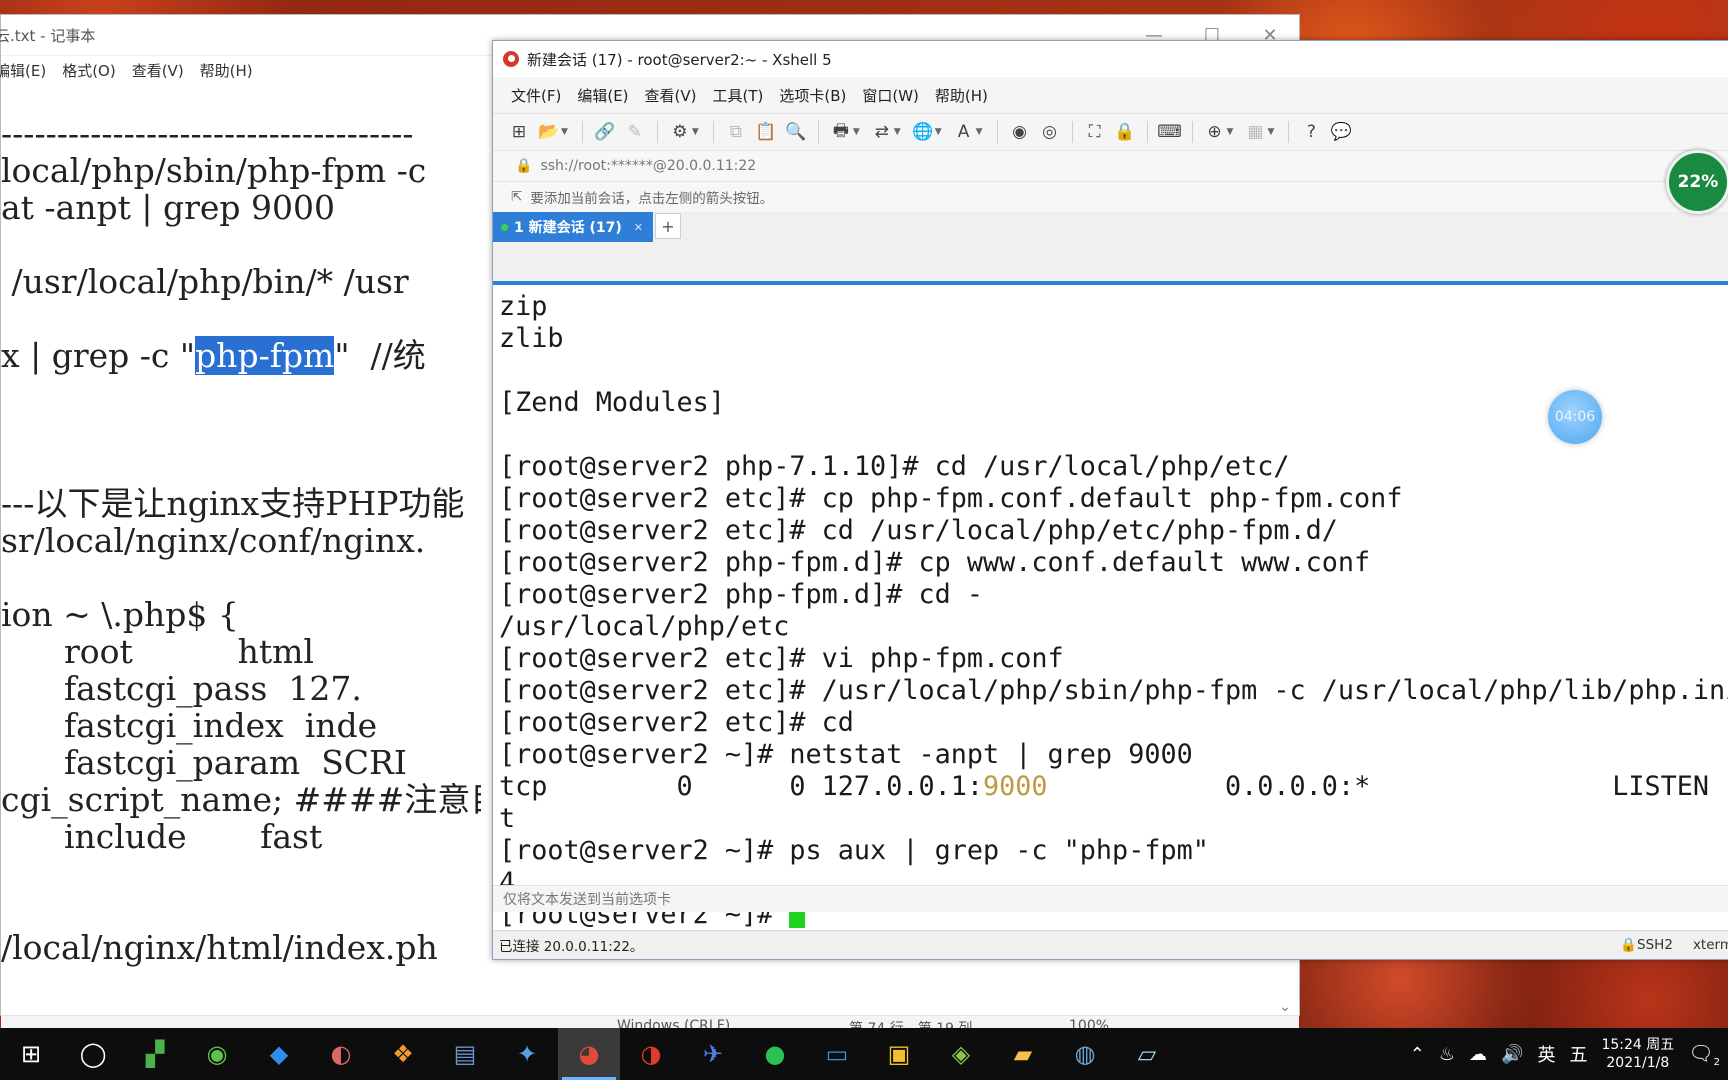 This screenshot has height=1080, width=1728. I want to click on address-bar: 🔒 ssh://root:******@20.0.0.11:22, so click(1110, 166).